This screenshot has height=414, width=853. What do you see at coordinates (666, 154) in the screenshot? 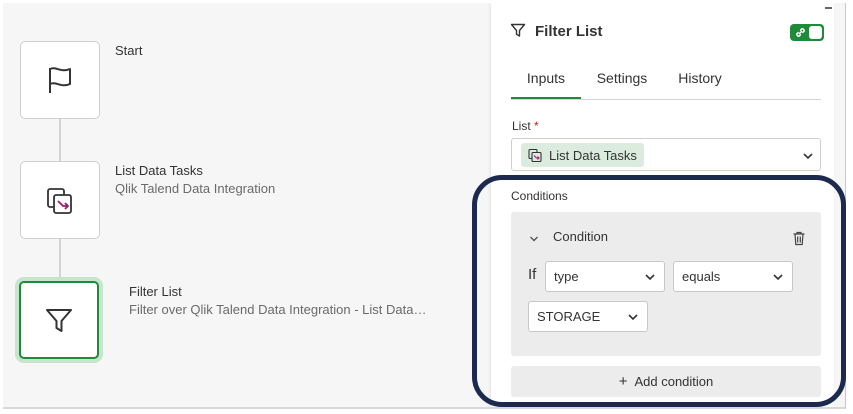
I see `list-select: List Data Tasks` at bounding box center [666, 154].